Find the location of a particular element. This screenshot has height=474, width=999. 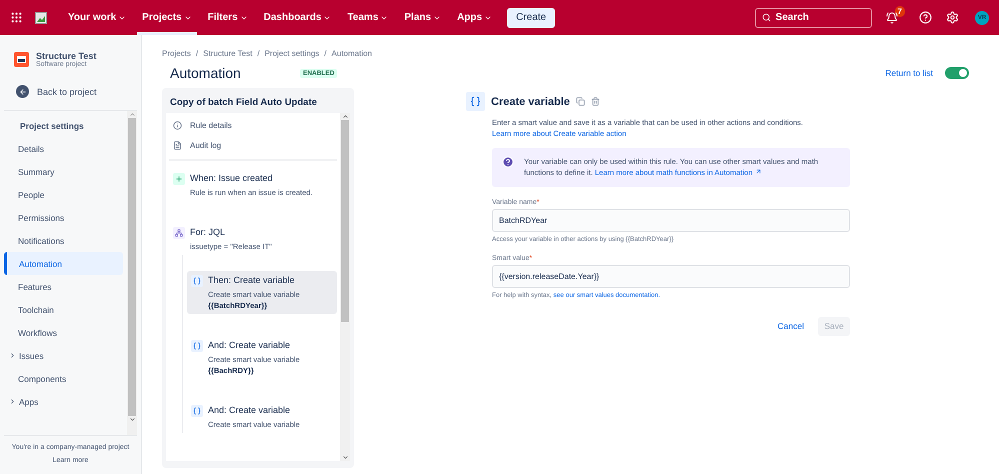

sidebar-item: Features is located at coordinates (63, 286).